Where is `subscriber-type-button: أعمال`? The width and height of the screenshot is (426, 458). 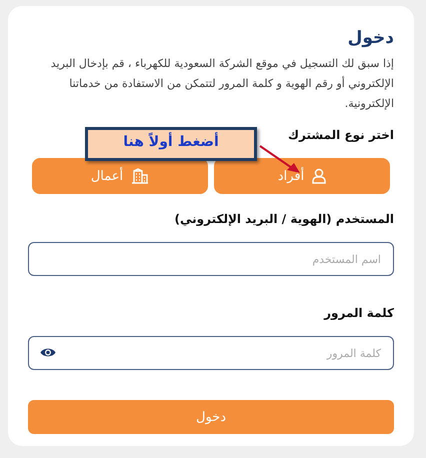
subscriber-type-button: أعمال is located at coordinates (120, 176).